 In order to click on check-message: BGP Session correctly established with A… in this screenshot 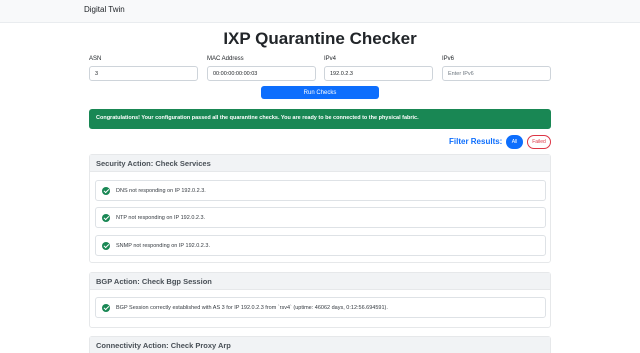, I will do `click(252, 308)`.